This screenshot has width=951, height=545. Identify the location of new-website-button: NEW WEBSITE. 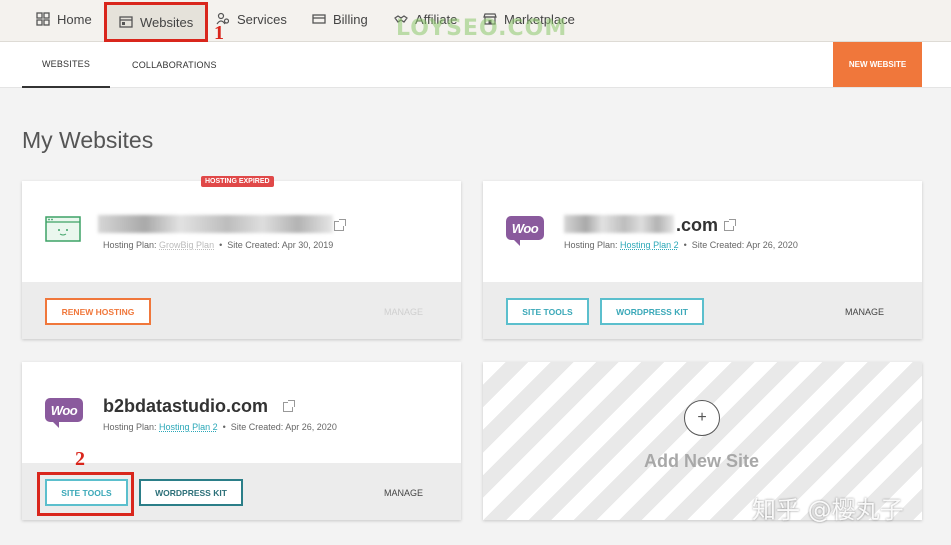
(877, 64).